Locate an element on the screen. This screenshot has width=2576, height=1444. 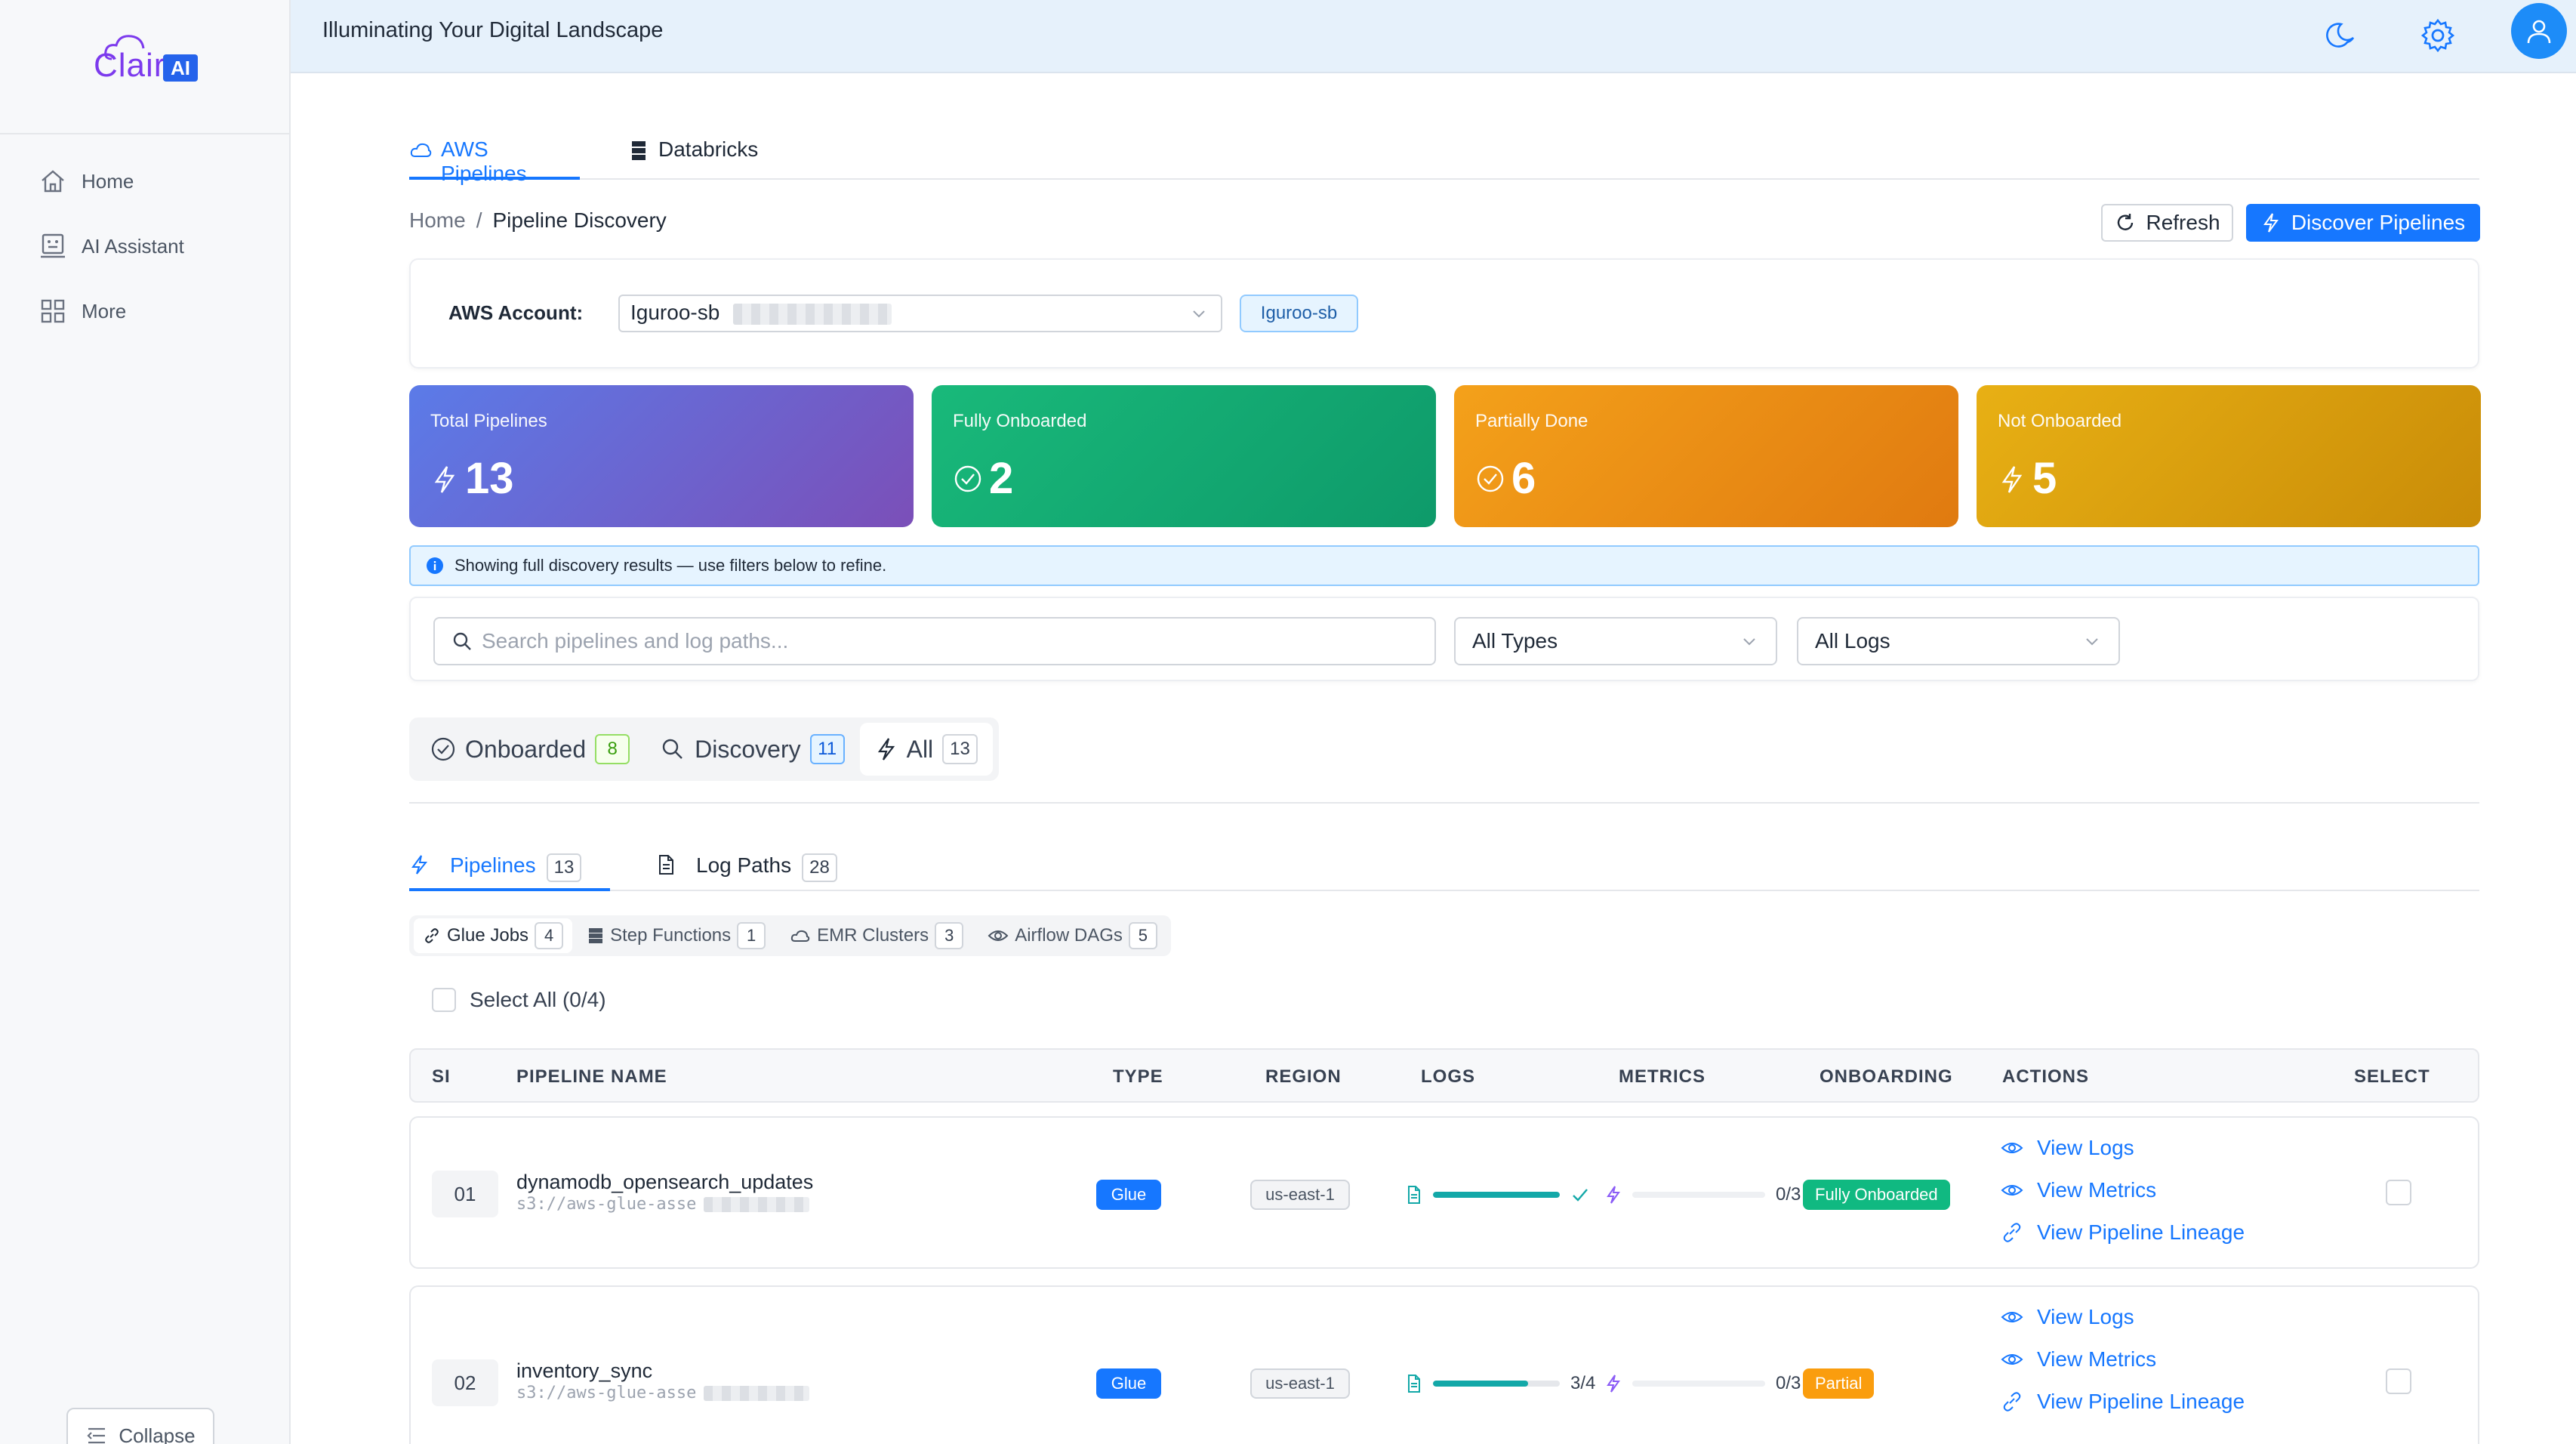
search-icon is located at coordinates (462, 641).